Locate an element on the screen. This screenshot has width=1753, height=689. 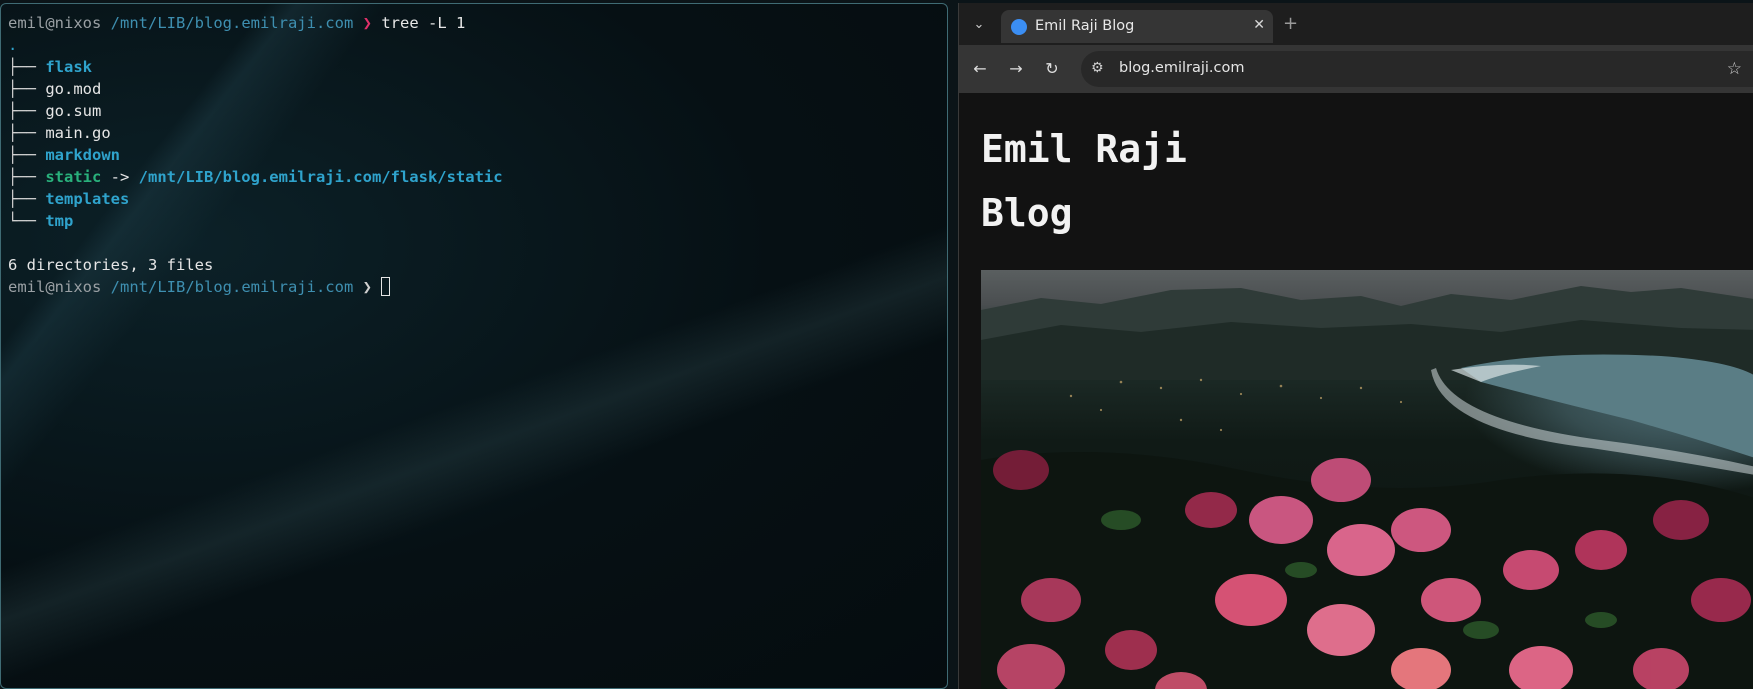
tree-entry-name: go.mod is located at coordinates (73, 89).